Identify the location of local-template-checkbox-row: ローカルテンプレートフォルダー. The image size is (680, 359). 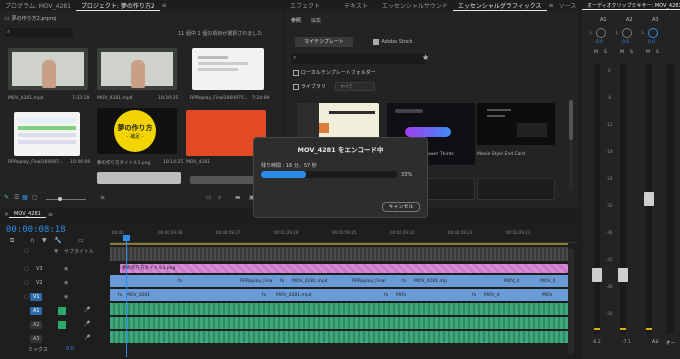
(334, 72).